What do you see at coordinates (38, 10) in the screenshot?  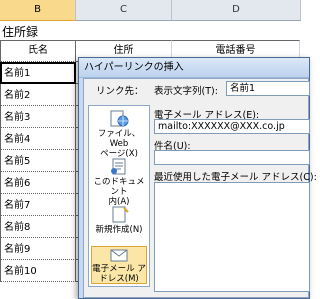 I see `column-header-b: B` at bounding box center [38, 10].